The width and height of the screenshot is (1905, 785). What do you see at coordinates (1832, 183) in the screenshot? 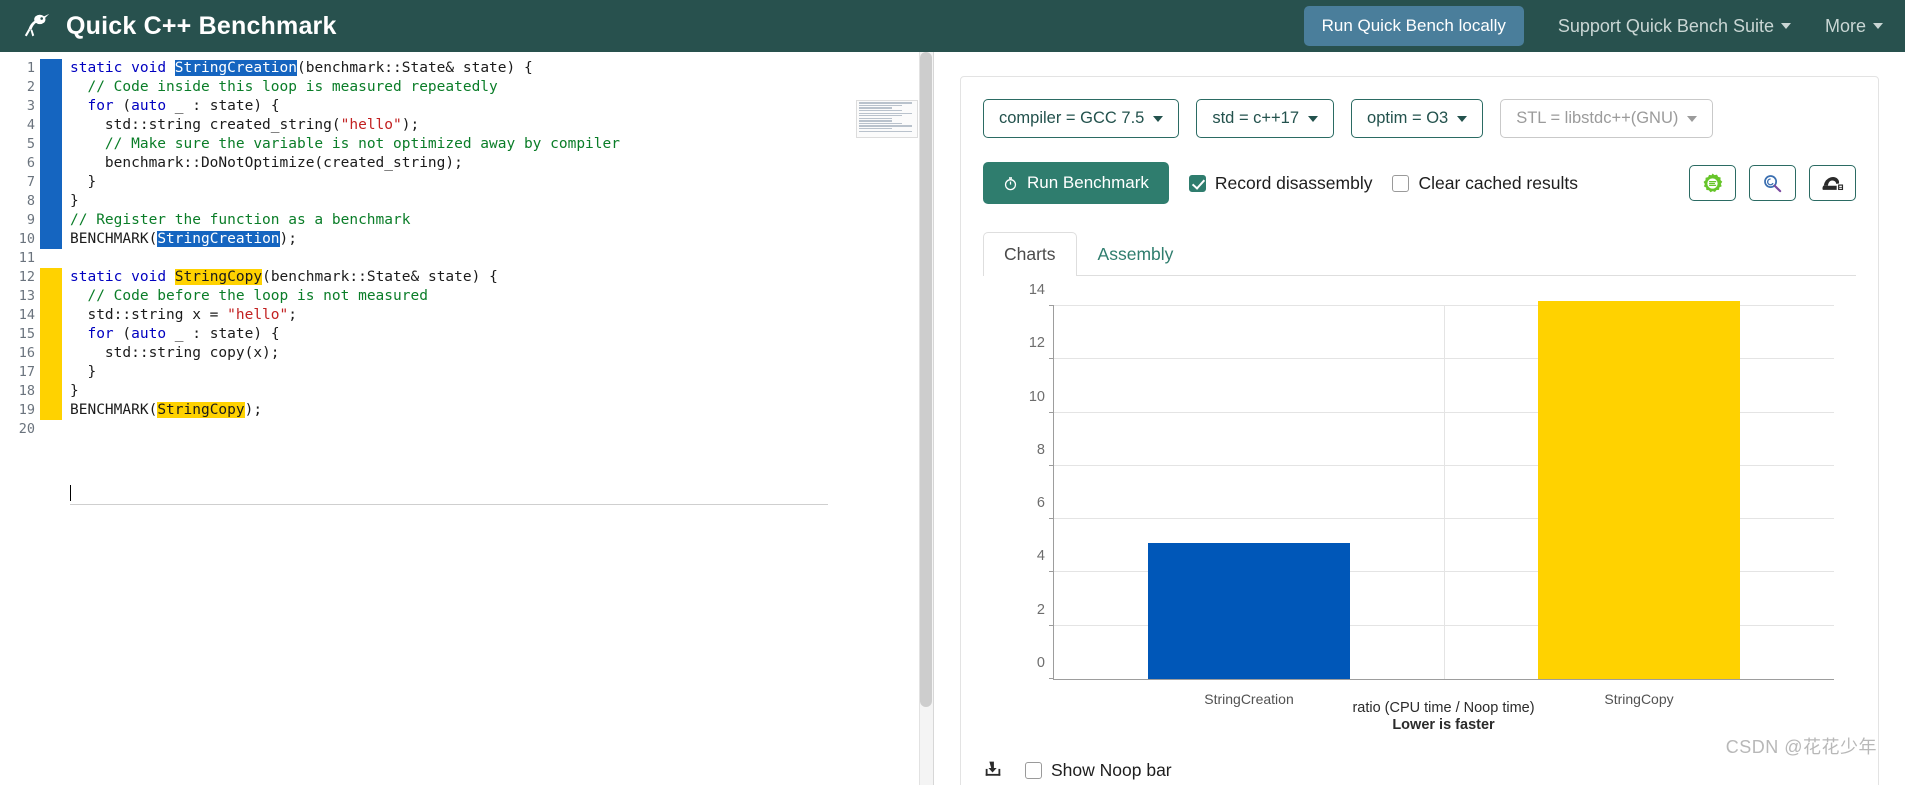
I see `build-bench-button` at bounding box center [1832, 183].